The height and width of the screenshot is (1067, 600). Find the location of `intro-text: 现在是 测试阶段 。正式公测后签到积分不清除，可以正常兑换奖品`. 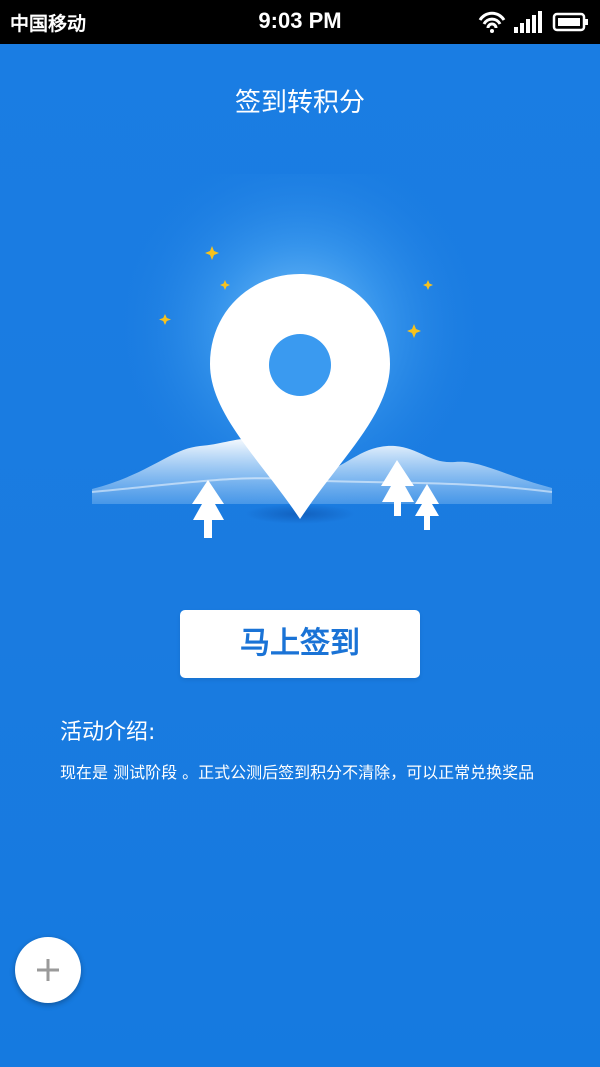

intro-text: 现在是 测试阶段 。正式公测后签到积分不清除，可以正常兑换奖品 is located at coordinates (297, 772).